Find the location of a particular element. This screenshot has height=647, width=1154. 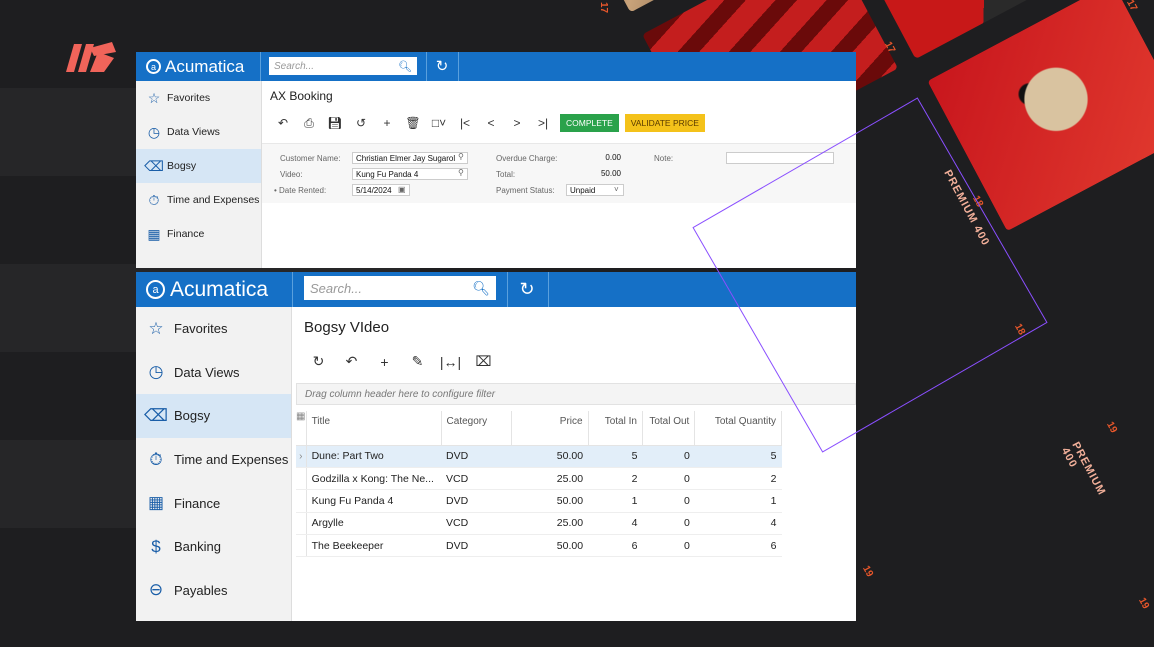

sidebar-item-banking: $ Banking is located at coordinates (213, 547).